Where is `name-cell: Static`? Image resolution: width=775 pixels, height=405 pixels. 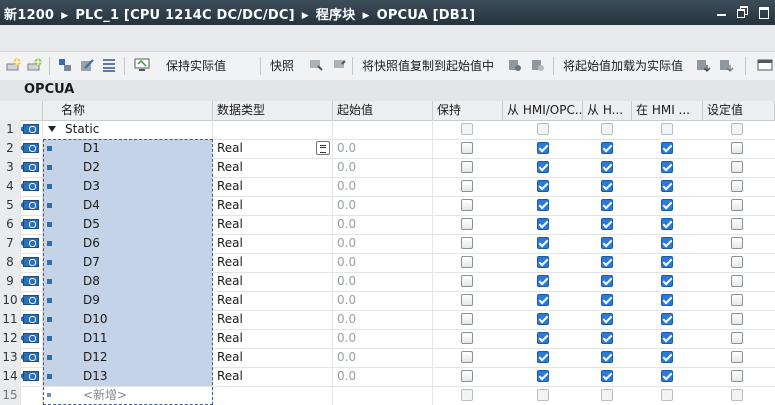 name-cell: Static is located at coordinates (128, 129).